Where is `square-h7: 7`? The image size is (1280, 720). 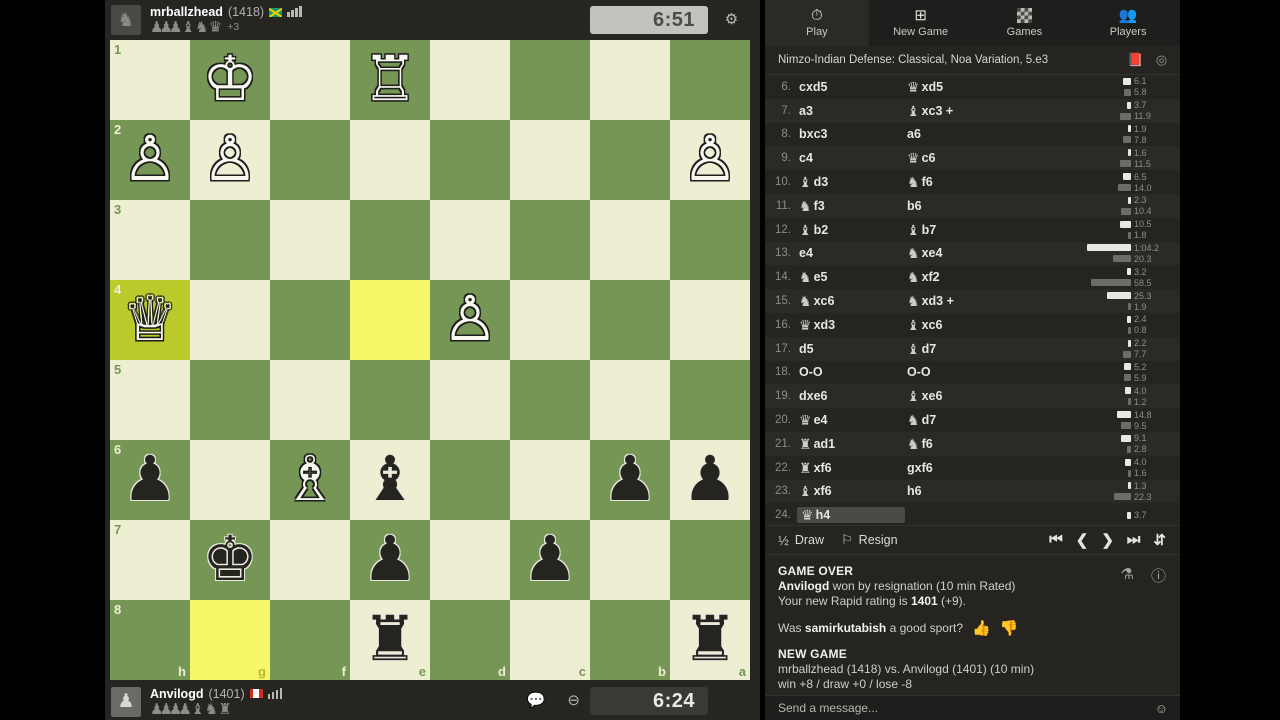
square-h7: 7 is located at coordinates (150, 560).